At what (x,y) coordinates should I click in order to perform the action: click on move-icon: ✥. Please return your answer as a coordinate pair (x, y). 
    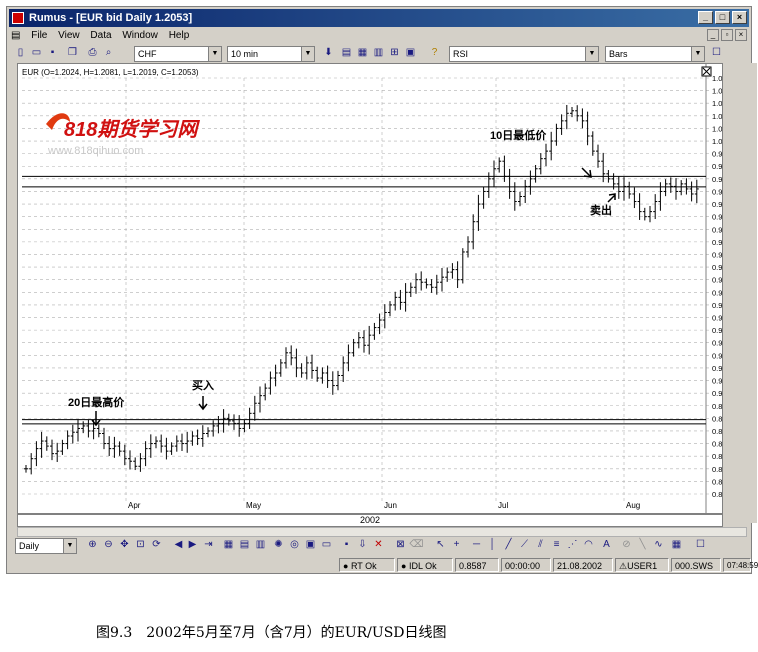
    Looking at the image, I should click on (124, 545).